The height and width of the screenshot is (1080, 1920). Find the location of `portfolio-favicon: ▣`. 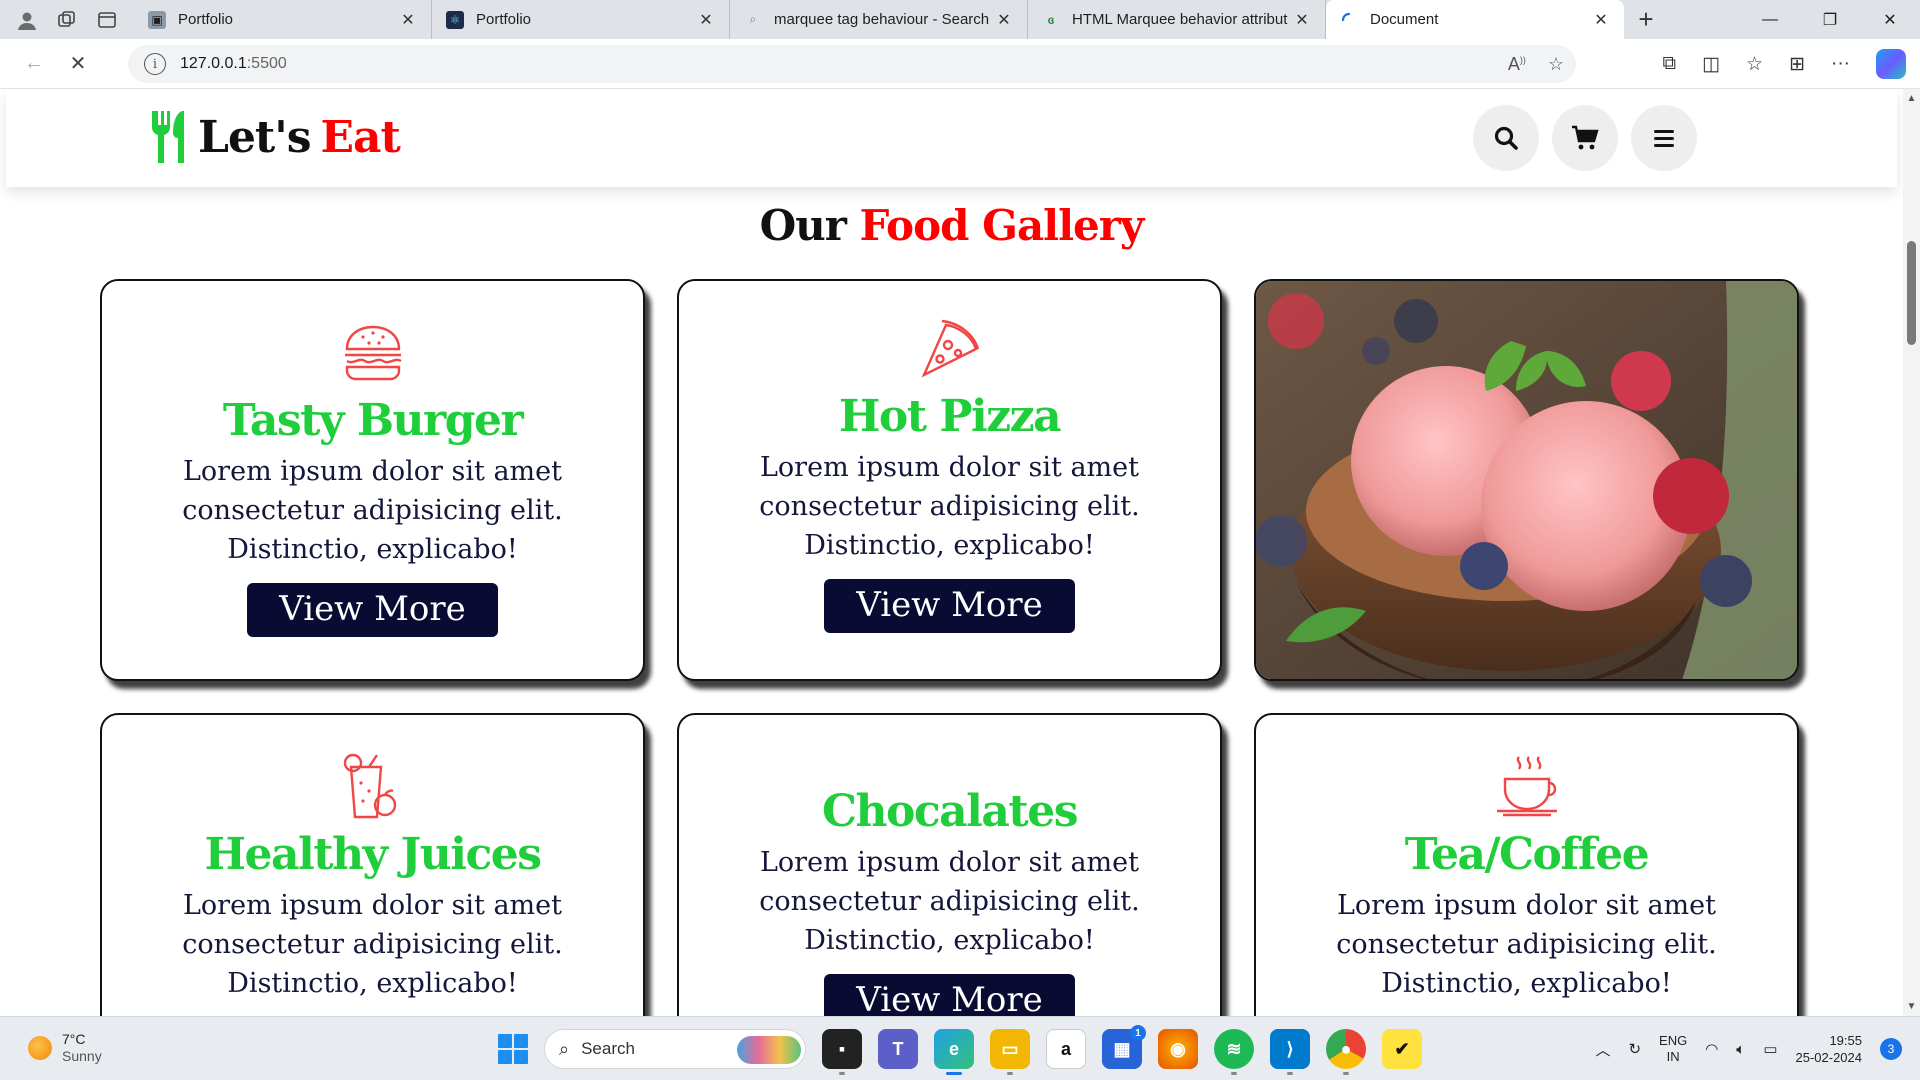

portfolio-favicon: ▣ is located at coordinates (157, 19).